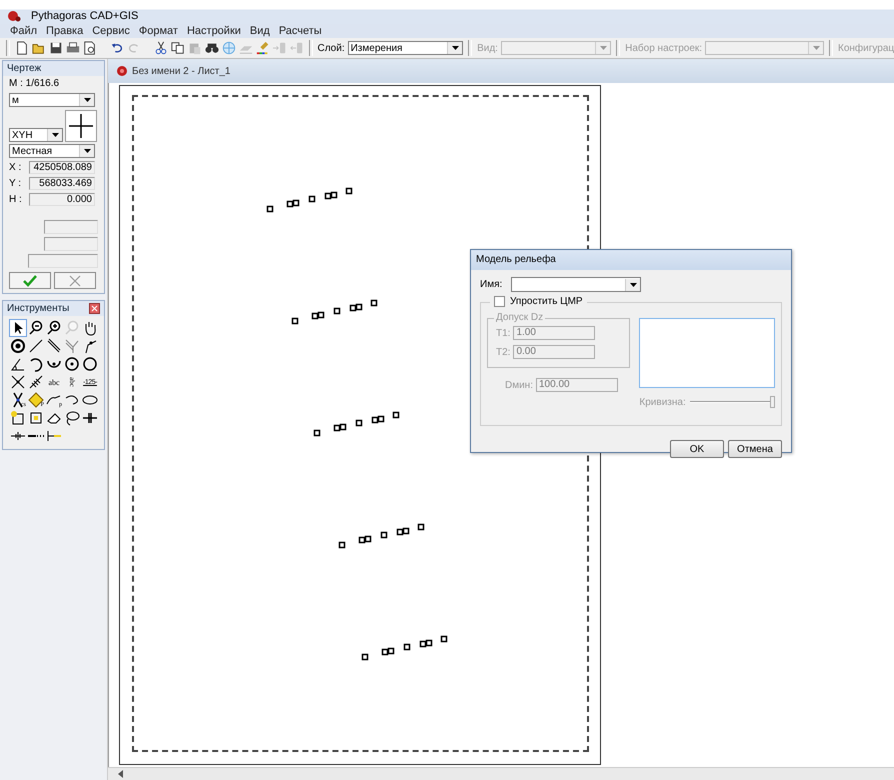  Describe the element at coordinates (72, 346) in the screenshot. I see `branch-lines-icon` at that location.